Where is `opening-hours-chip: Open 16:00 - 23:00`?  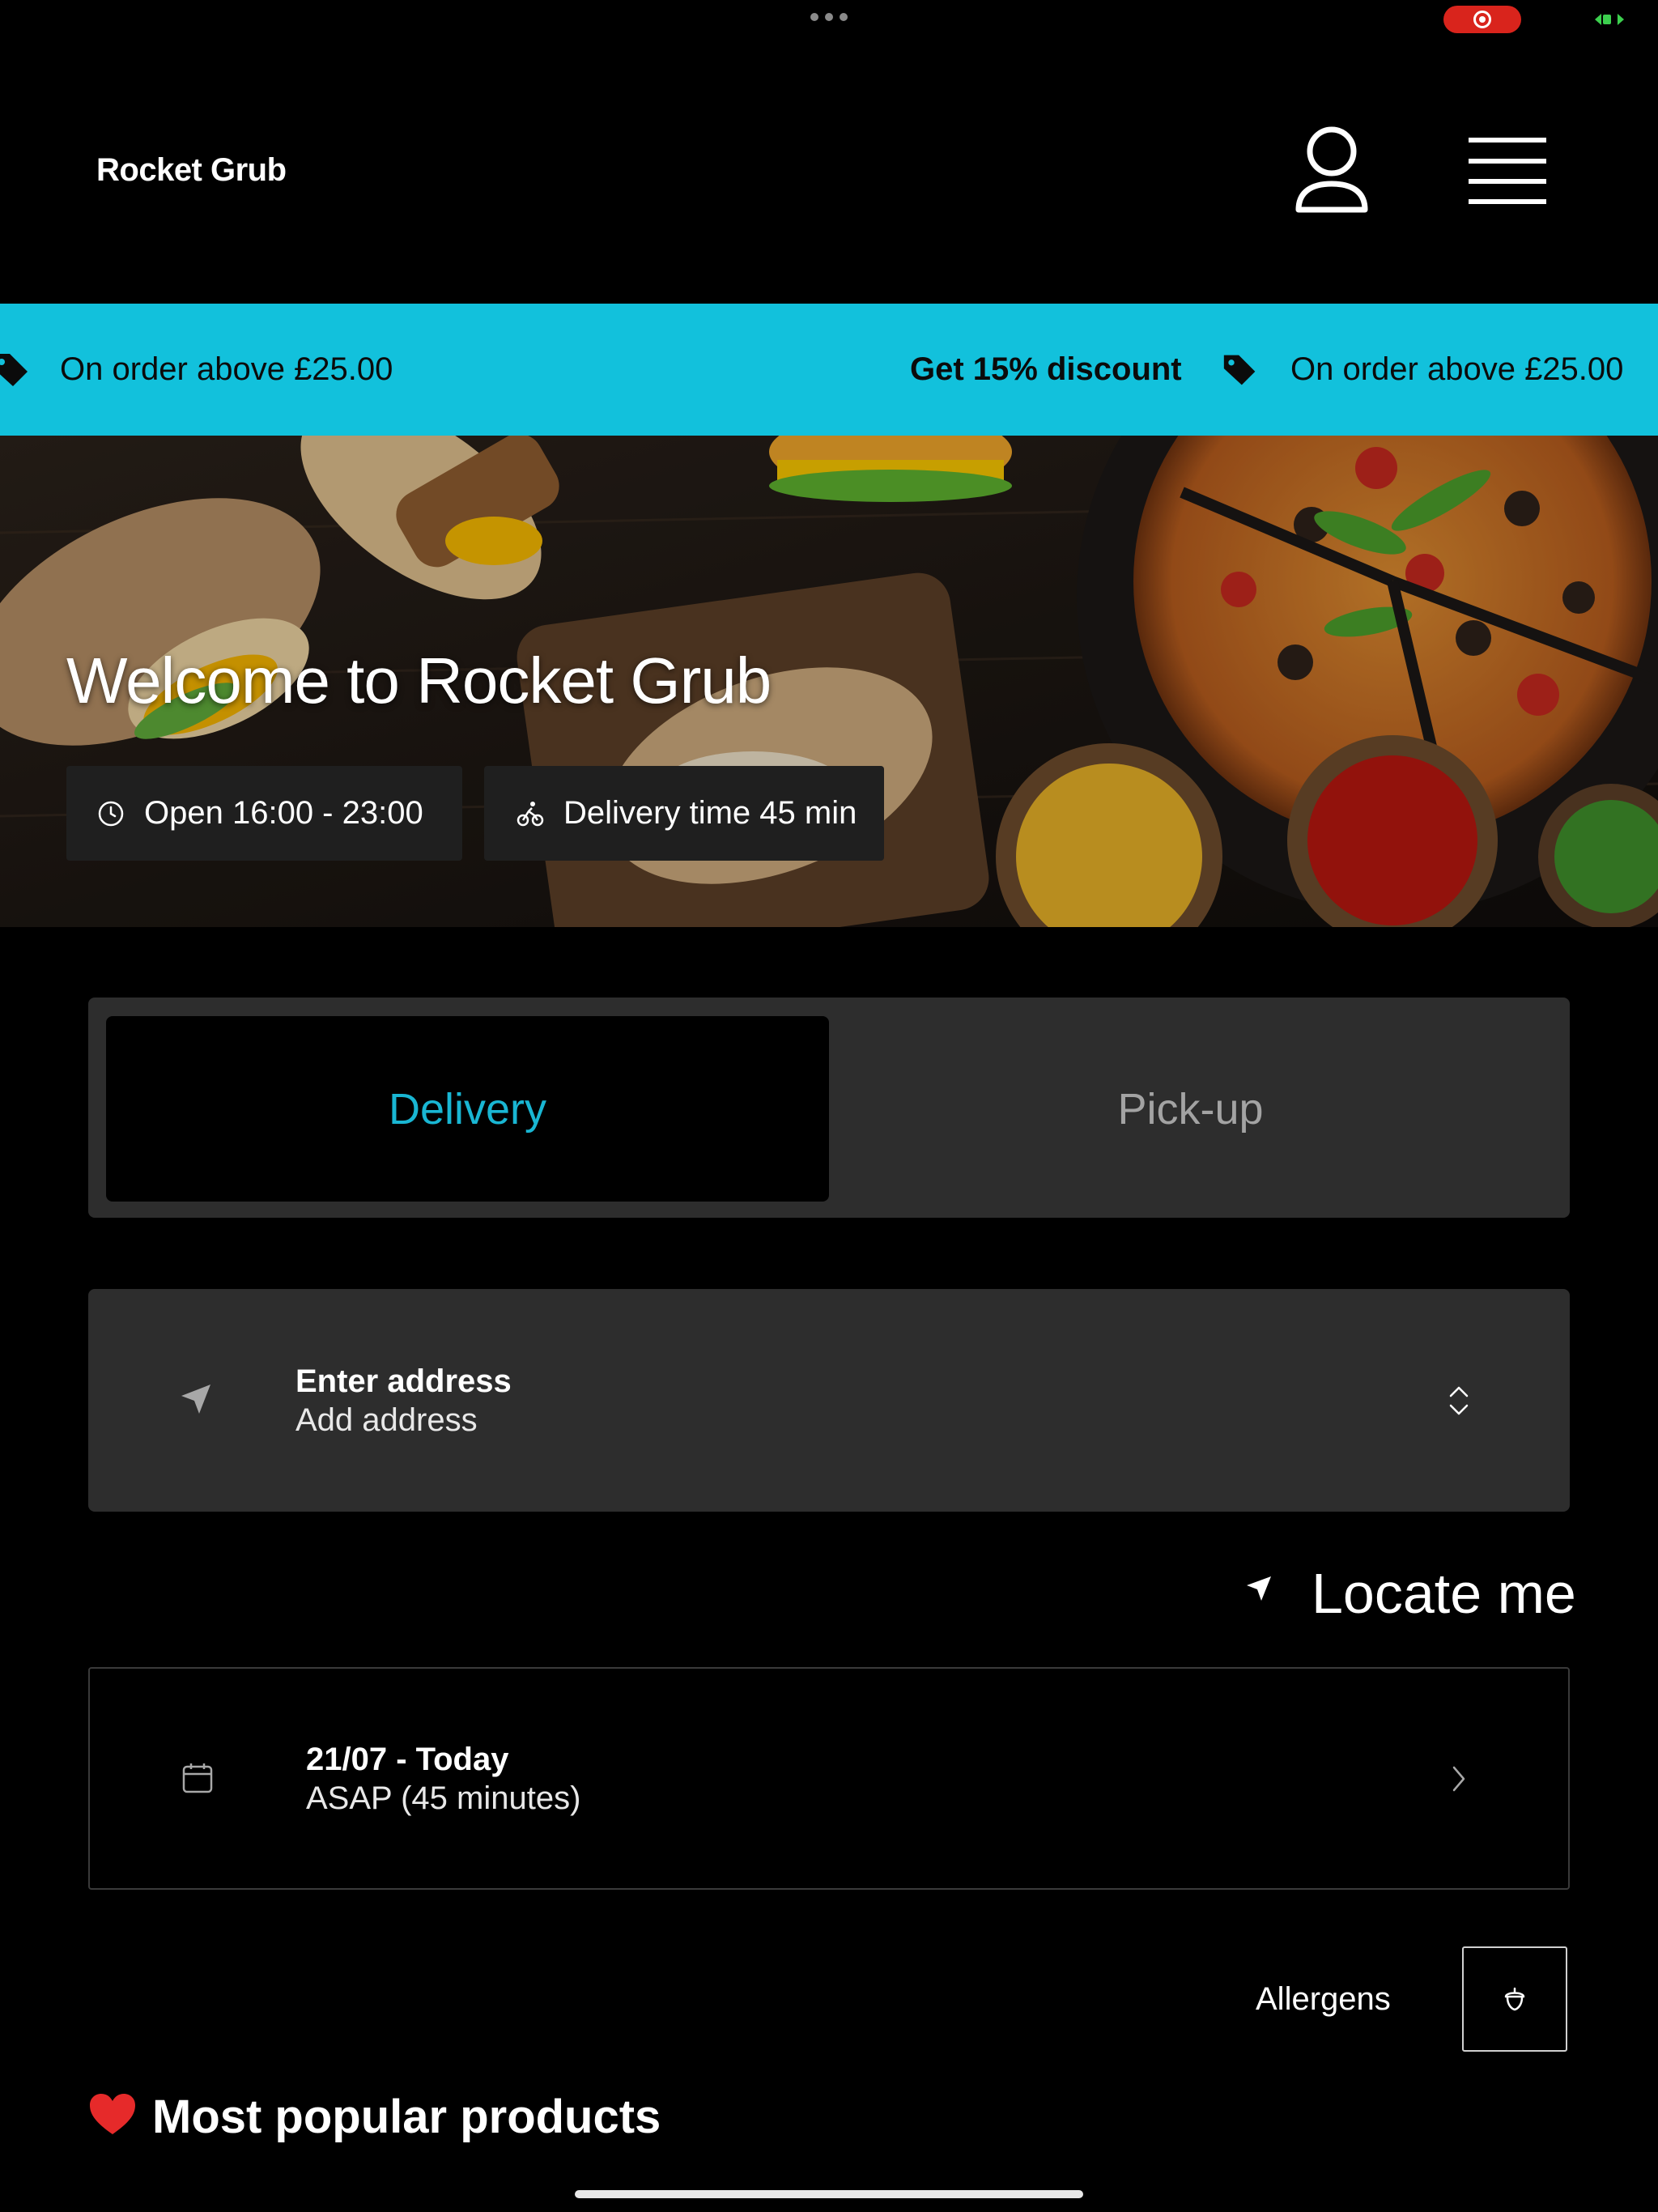 opening-hours-chip: Open 16:00 - 23:00 is located at coordinates (264, 814).